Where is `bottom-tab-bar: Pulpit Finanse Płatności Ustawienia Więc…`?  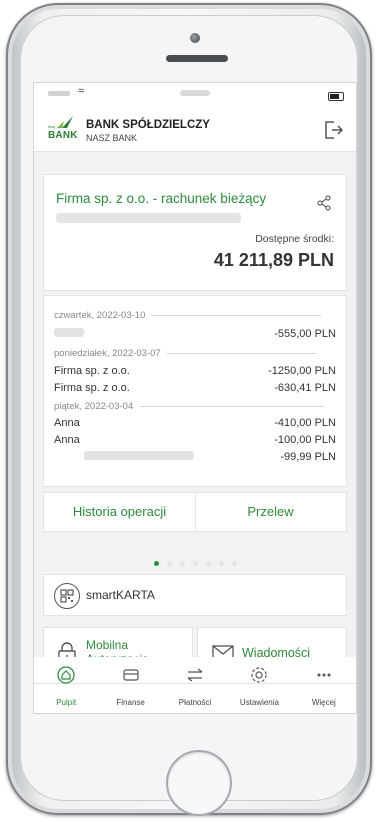
bottom-tab-bar: Pulpit Finanse Płatności Ustawienia Więc… is located at coordinates (195, 689).